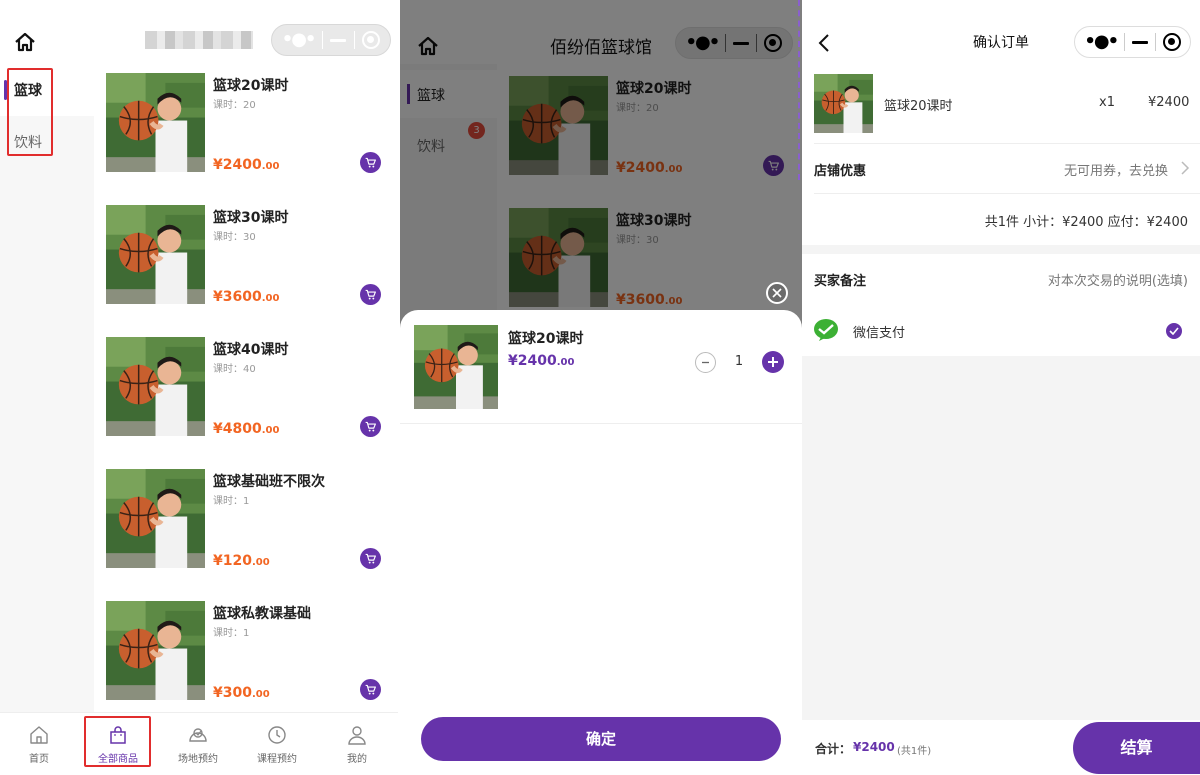 Image resolution: width=1200 pixels, height=775 pixels. I want to click on product-meta: 课时：20, so click(234, 105).